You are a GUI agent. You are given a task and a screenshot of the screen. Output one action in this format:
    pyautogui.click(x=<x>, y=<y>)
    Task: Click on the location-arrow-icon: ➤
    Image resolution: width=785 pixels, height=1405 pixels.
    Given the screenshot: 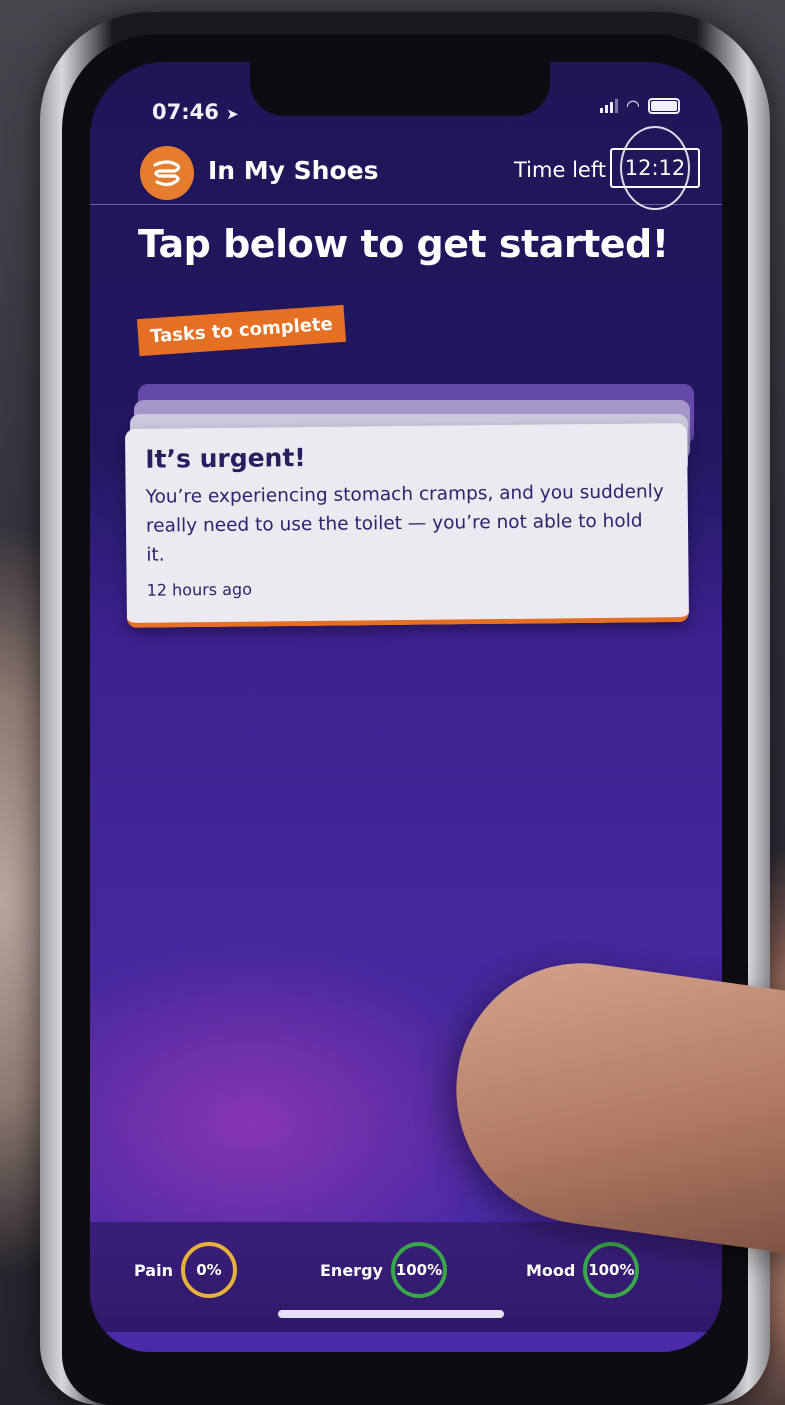 What is the action you would take?
    pyautogui.click(x=232, y=114)
    